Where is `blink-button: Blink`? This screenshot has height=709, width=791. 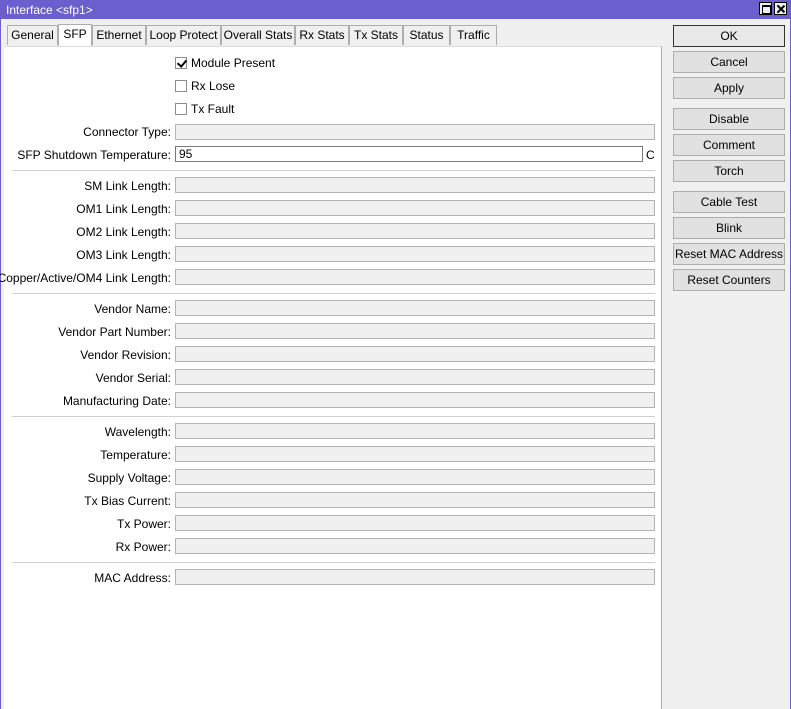 blink-button: Blink is located at coordinates (729, 228).